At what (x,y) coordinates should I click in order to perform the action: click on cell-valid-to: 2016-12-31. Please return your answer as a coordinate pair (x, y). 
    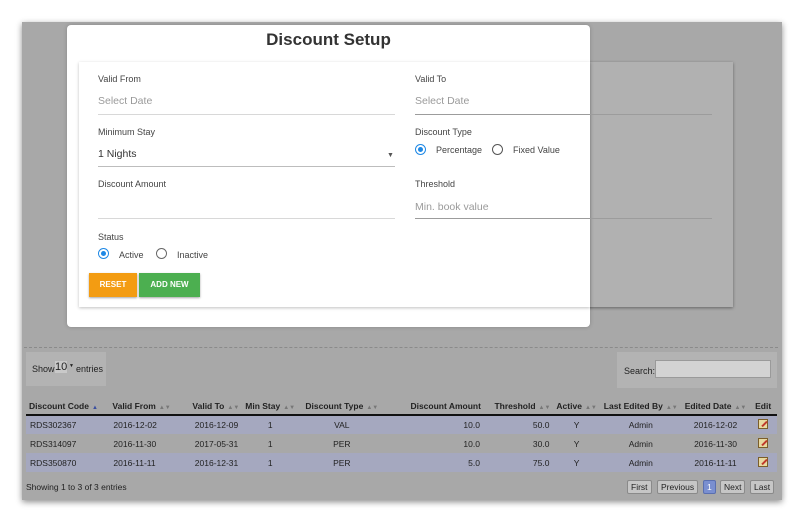
    Looking at the image, I should click on (212, 462).